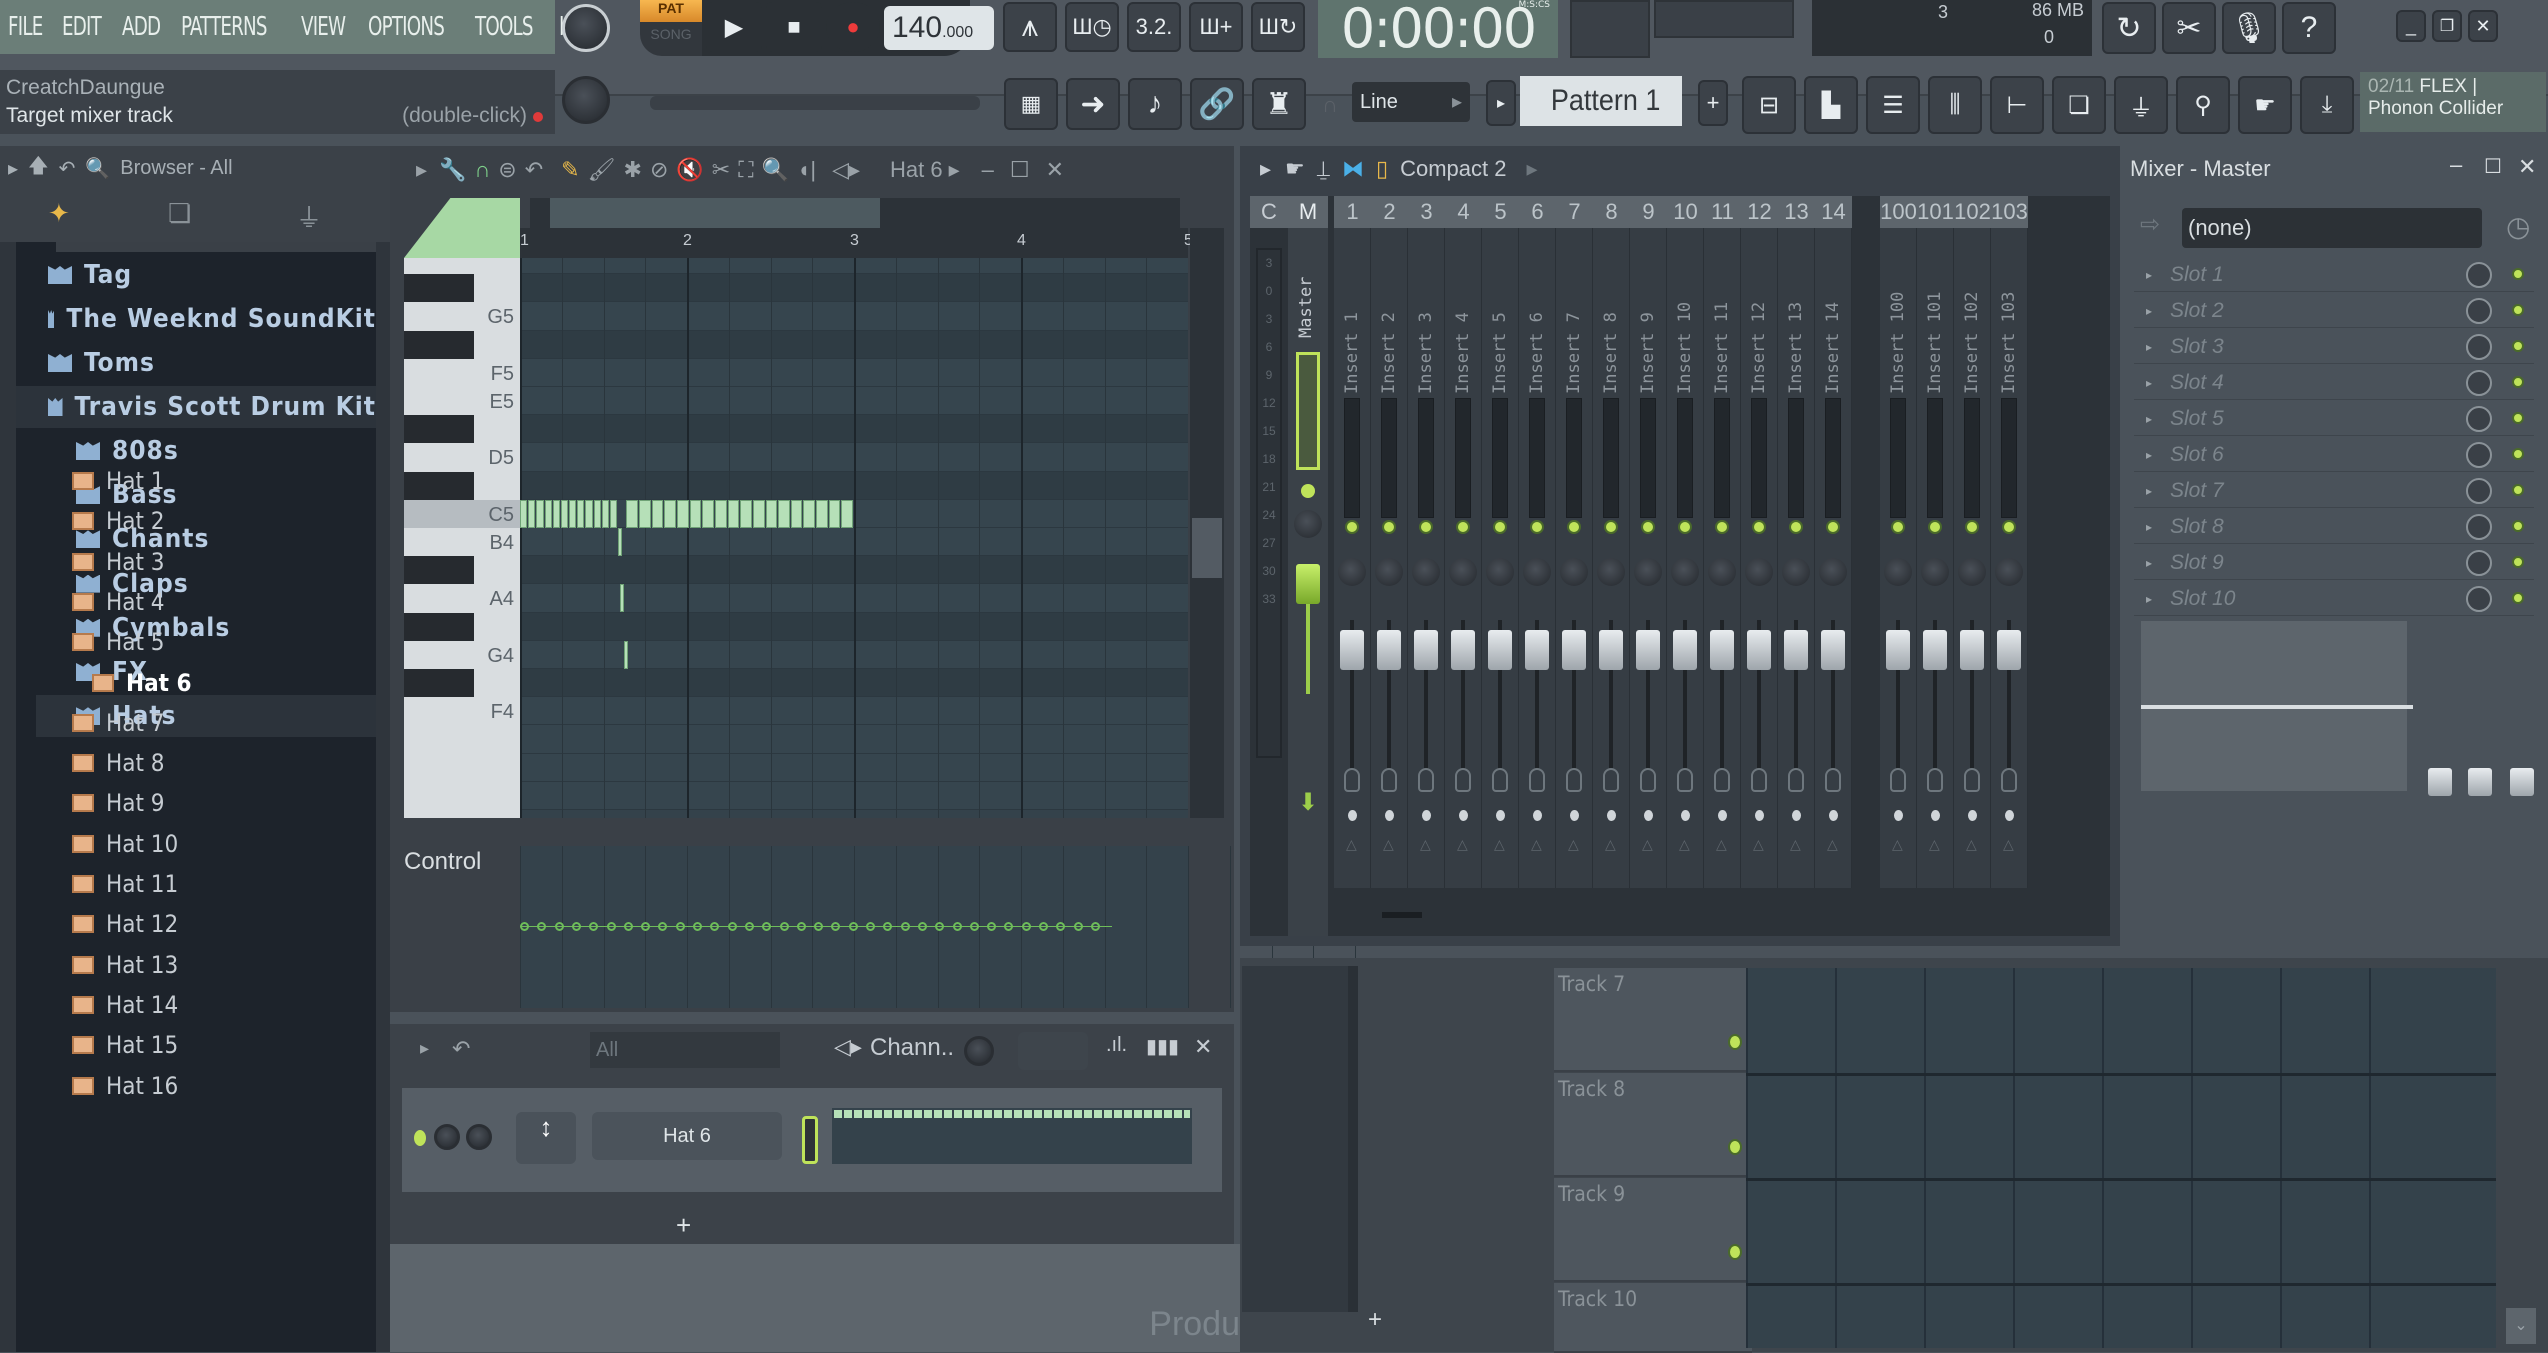  Describe the element at coordinates (2456, 165) in the screenshot. I see `minimize-icon: –` at that location.